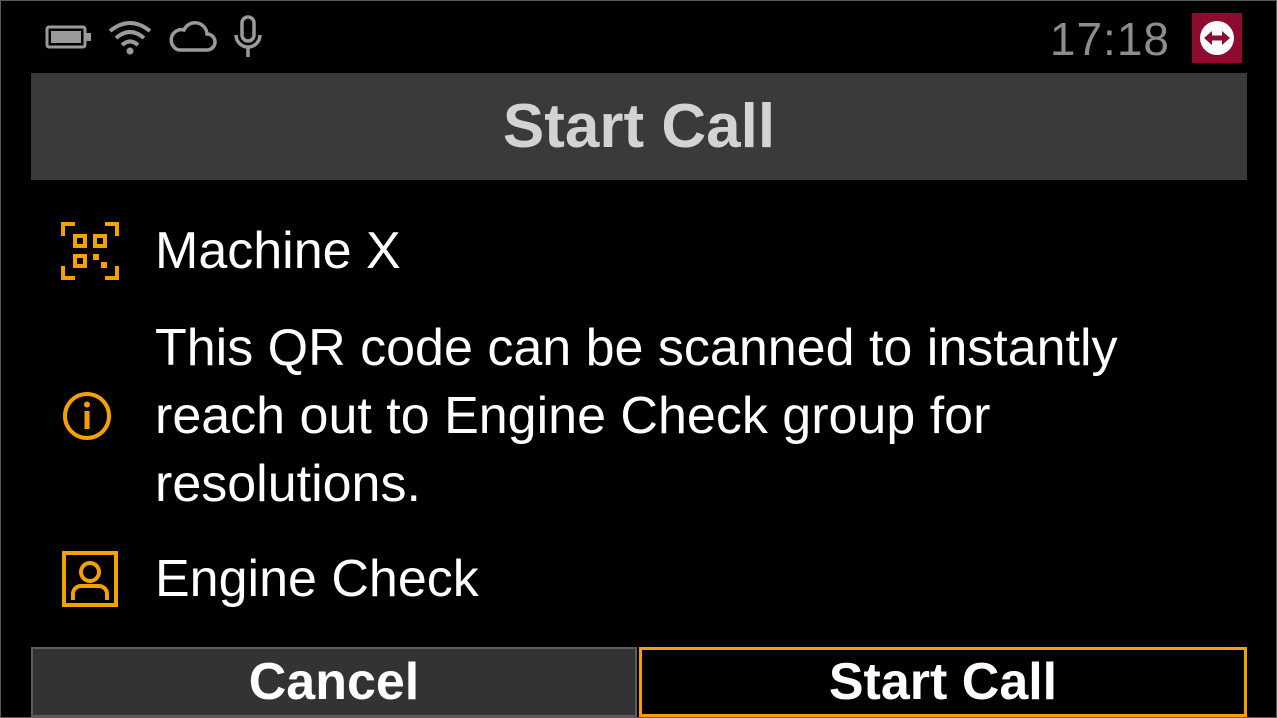 This screenshot has height=718, width=1277. What do you see at coordinates (334, 682) in the screenshot?
I see `cancel-button: Cancel` at bounding box center [334, 682].